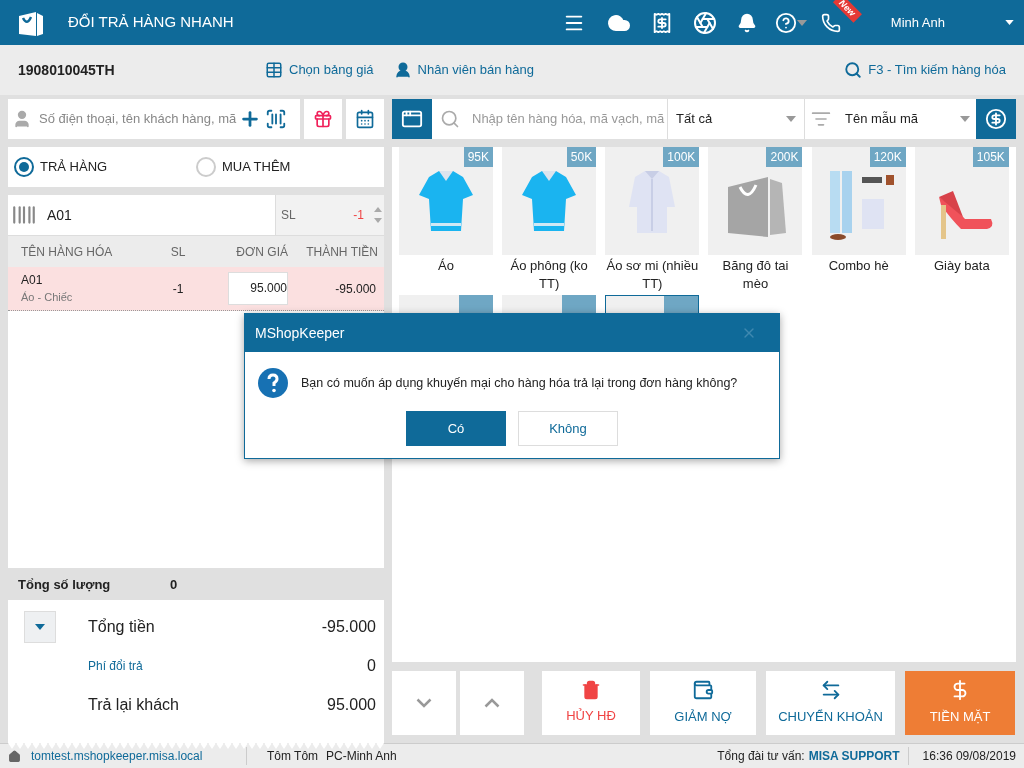 The width and height of the screenshot is (1024, 768). Describe the element at coordinates (755, 275) in the screenshot. I see `product-name: Băng đô tai mèo` at that location.